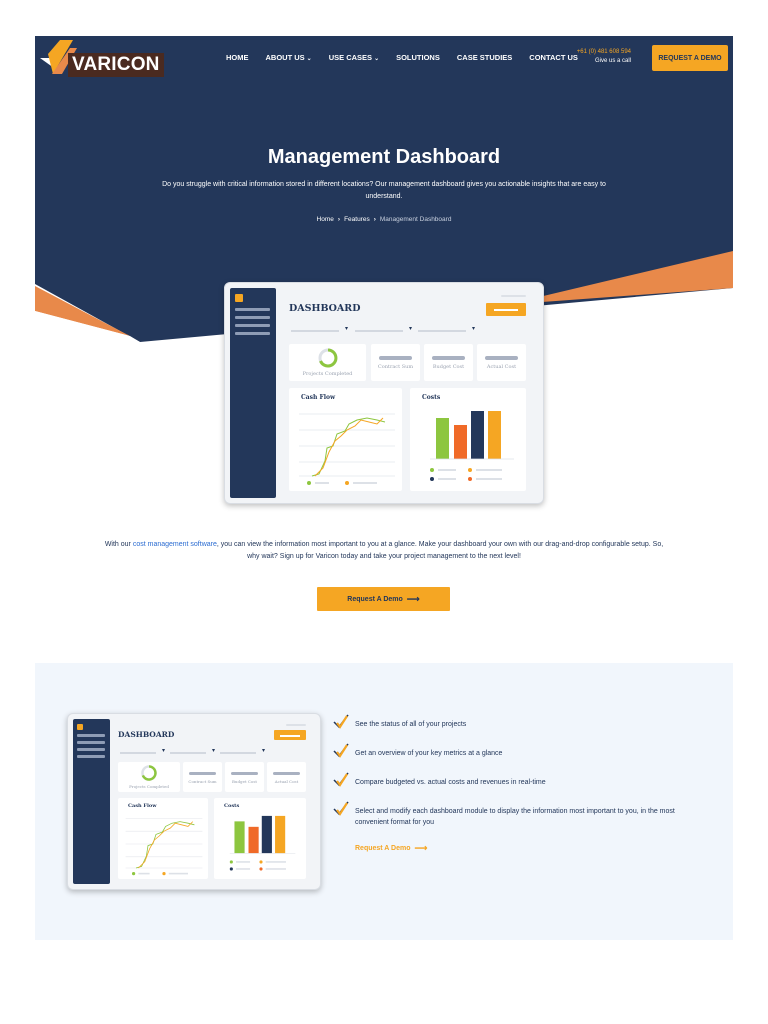  What do you see at coordinates (415, 219) in the screenshot?
I see `breadcrumb-current: Management Dashboard` at bounding box center [415, 219].